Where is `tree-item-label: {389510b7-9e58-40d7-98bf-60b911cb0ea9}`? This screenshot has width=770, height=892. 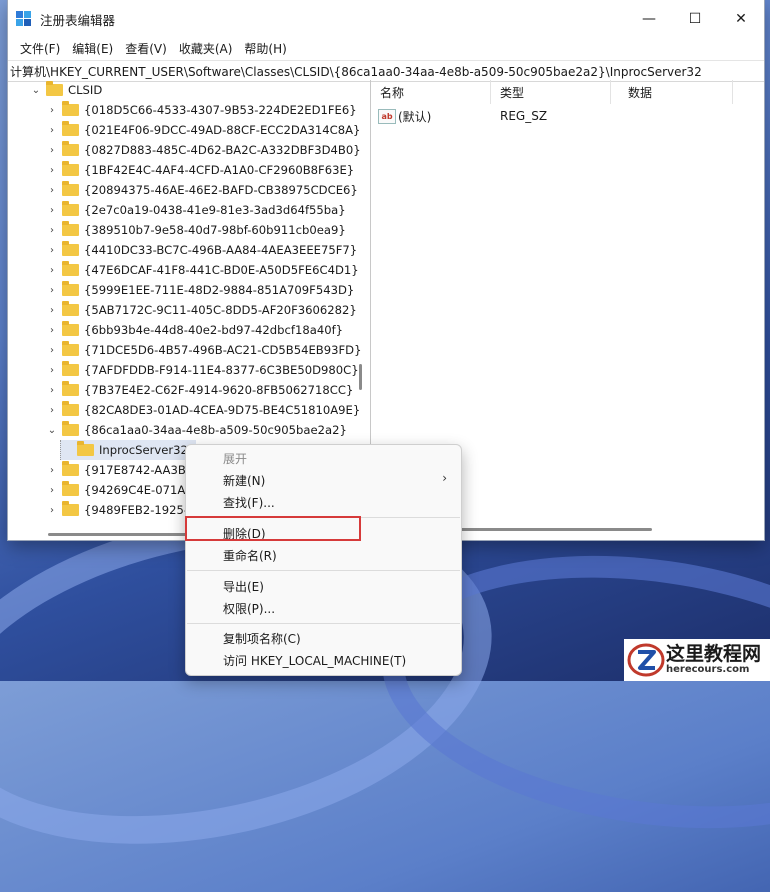
tree-item-label: {389510b7-9e58-40d7-98bf-60b911cb0ea9} is located at coordinates (215, 230).